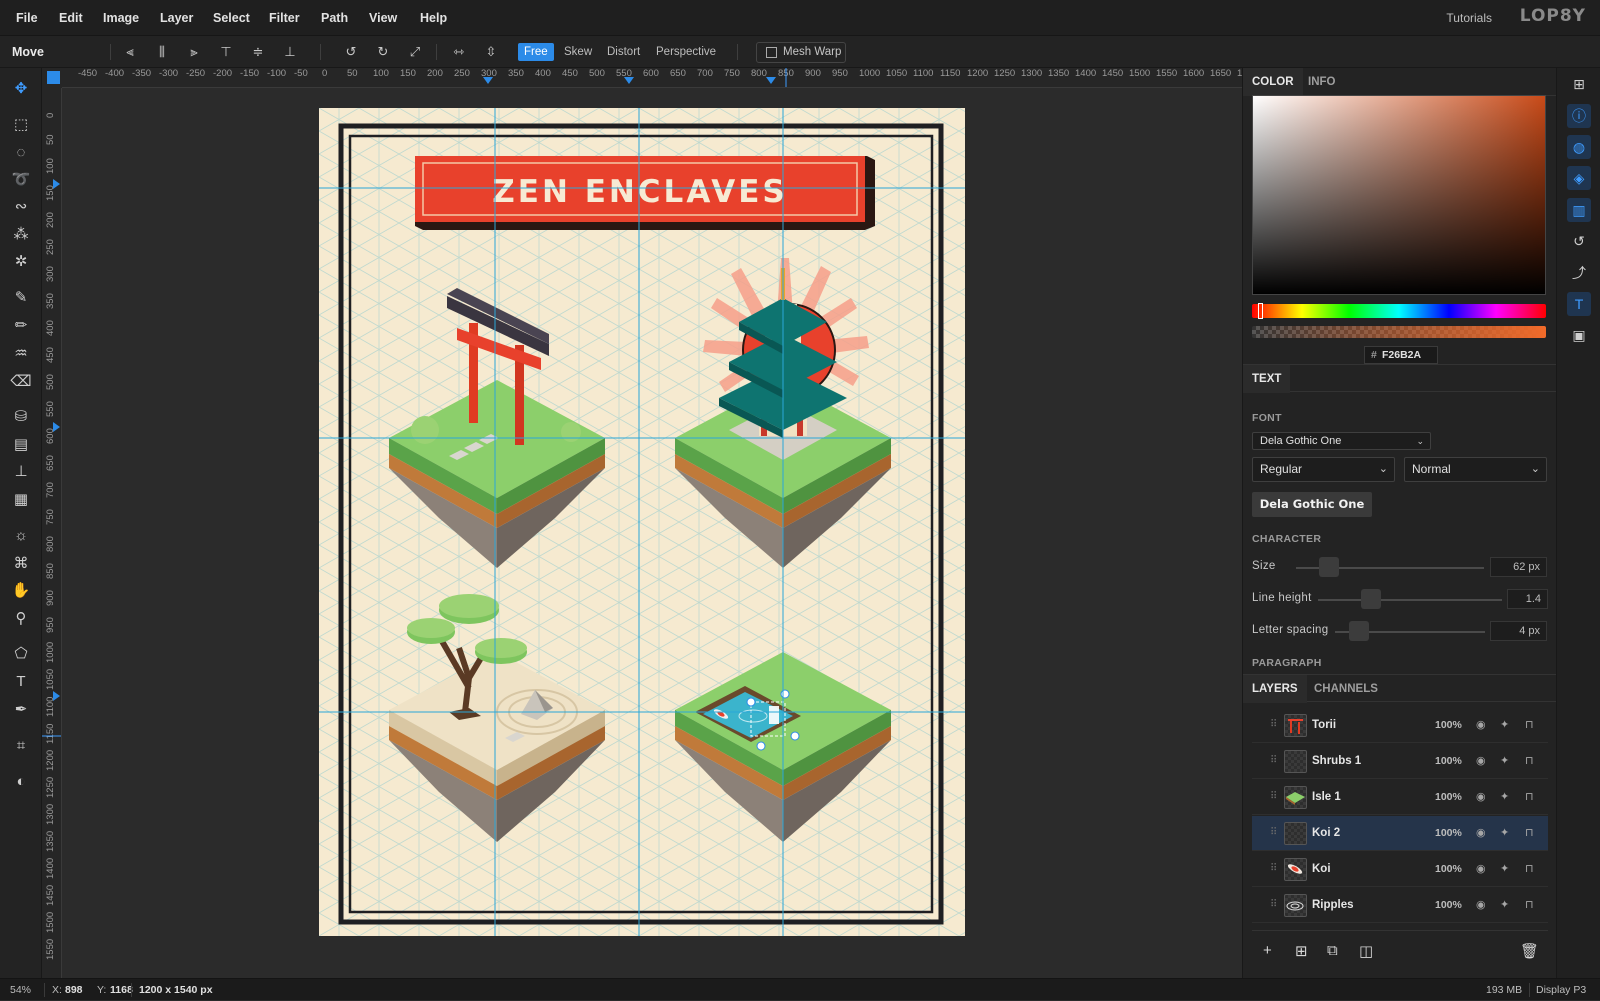 This screenshot has width=1600, height=1001. I want to click on palette-icon: ◍, so click(1579, 147).